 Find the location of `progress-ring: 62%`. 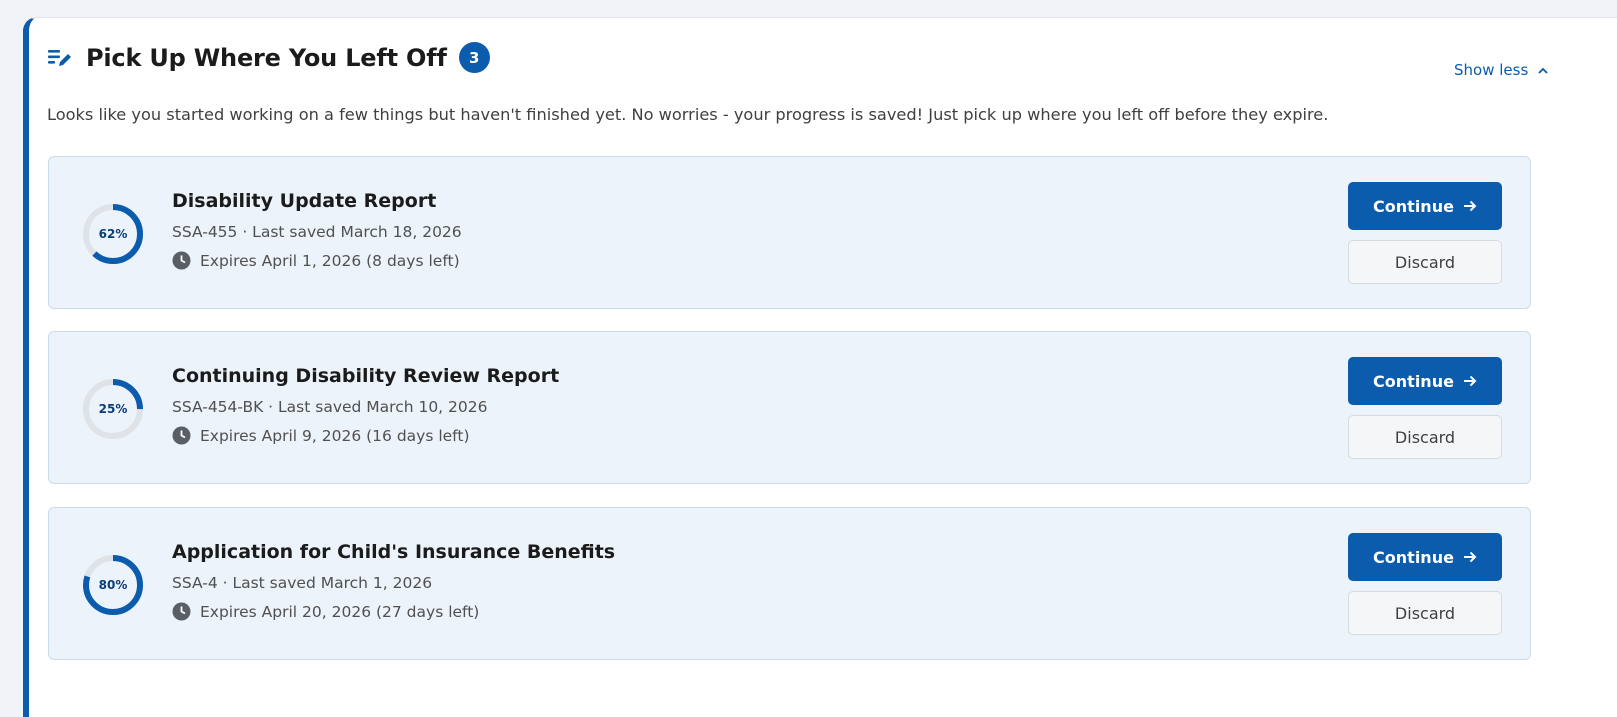

progress-ring: 62% is located at coordinates (113, 234).